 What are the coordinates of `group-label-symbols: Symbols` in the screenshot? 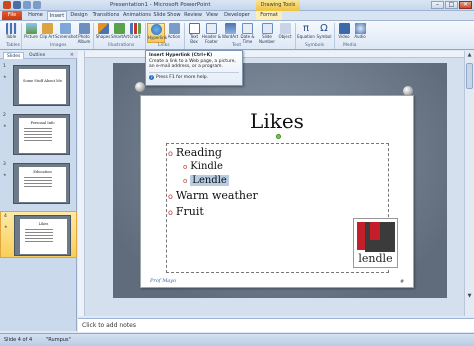 It's located at (315, 45).